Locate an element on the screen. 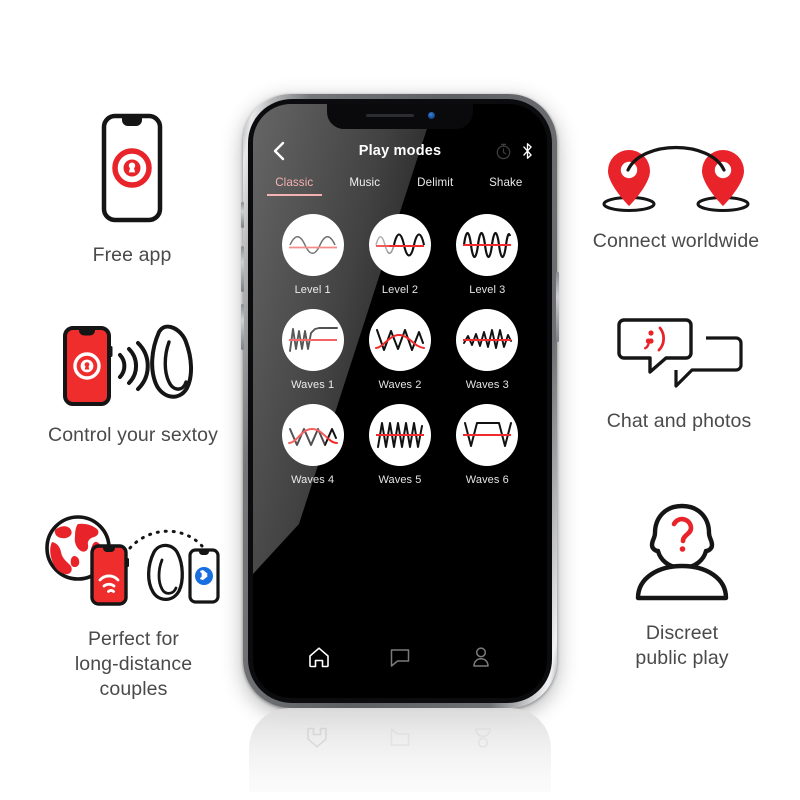  mode-item-waves-4: Waves 4 is located at coordinates (312, 445).